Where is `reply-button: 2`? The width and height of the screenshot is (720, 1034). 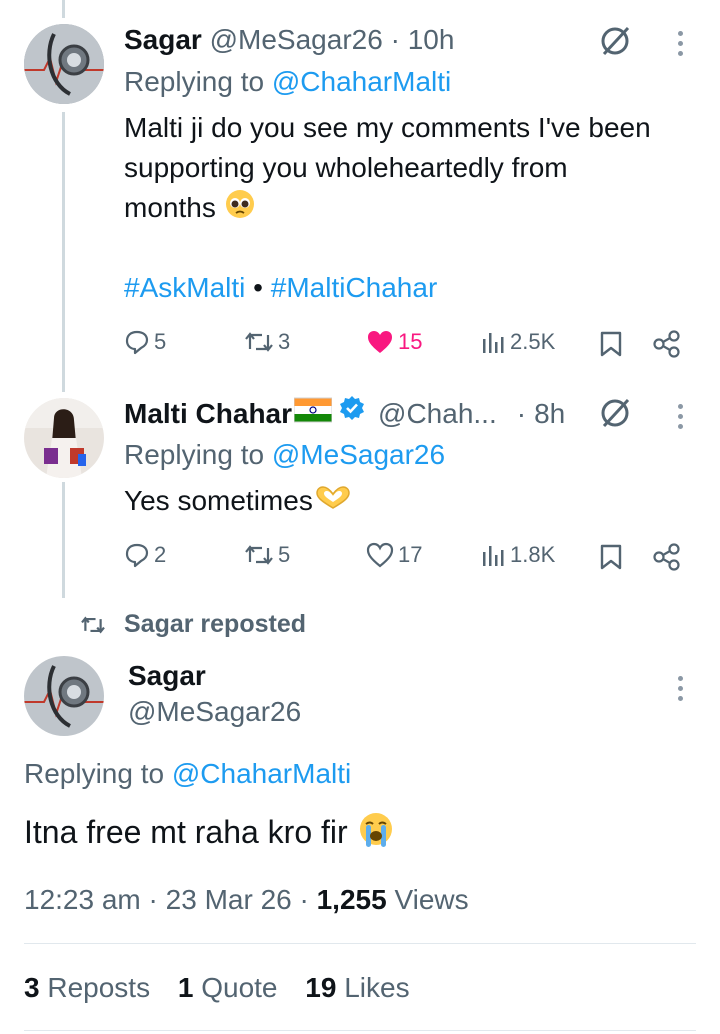 reply-button: 2 is located at coordinates (145, 555).